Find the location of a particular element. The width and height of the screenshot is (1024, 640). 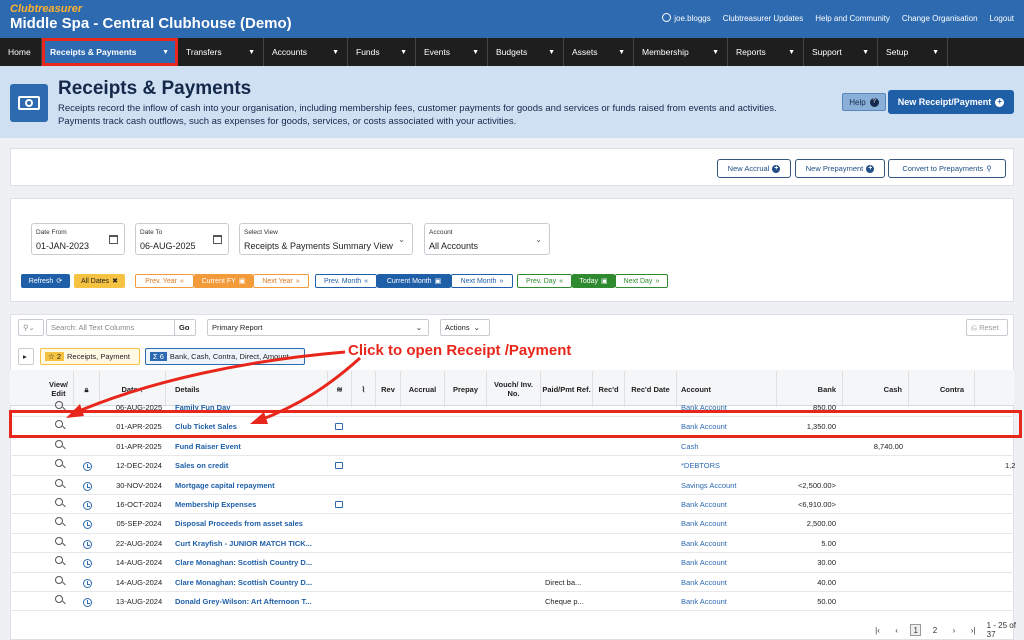

prev-page-icon: ‹ is located at coordinates (896, 630).